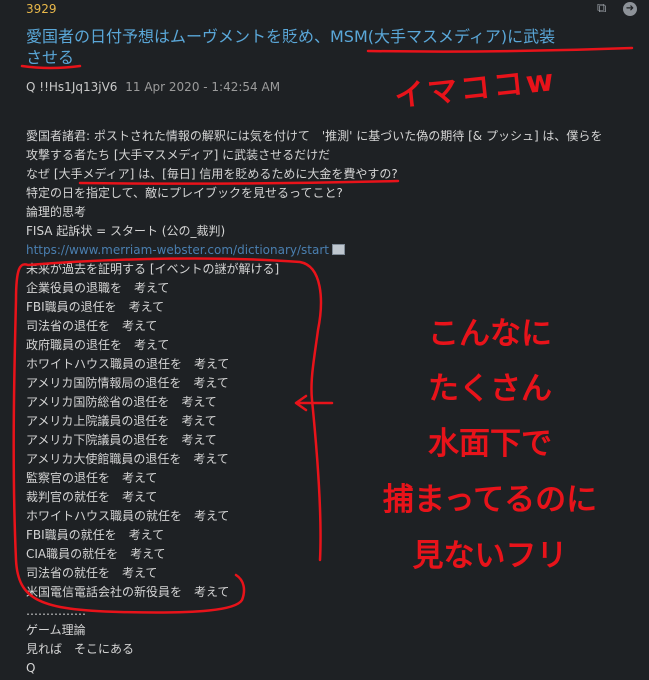  What do you see at coordinates (56, 212) in the screenshot?
I see `body-line: 論理的思考` at bounding box center [56, 212].